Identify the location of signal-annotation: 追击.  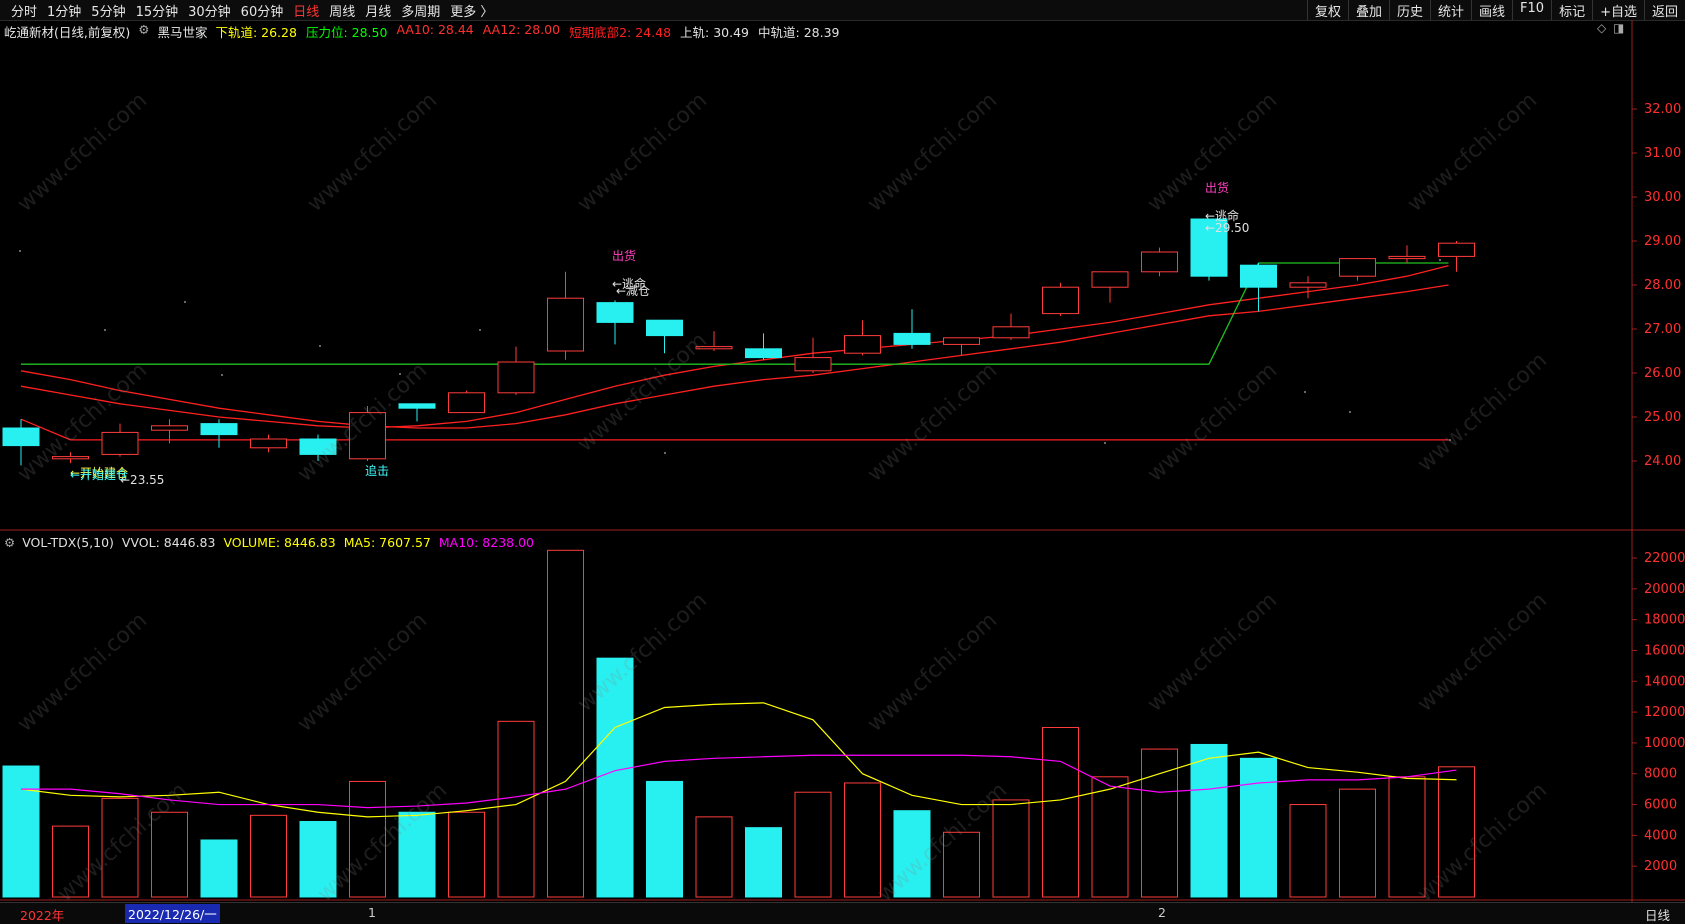
(377, 470).